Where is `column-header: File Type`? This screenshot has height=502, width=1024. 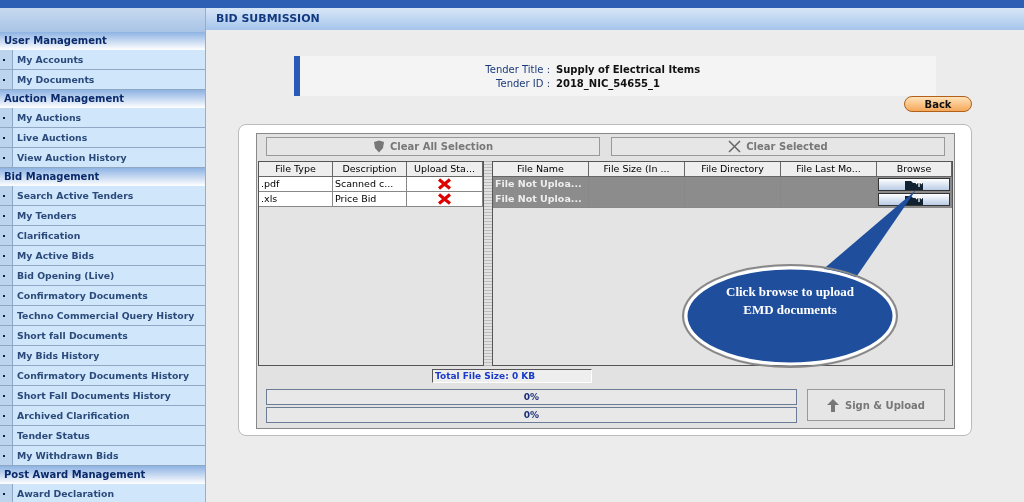 column-header: File Type is located at coordinates (296, 169).